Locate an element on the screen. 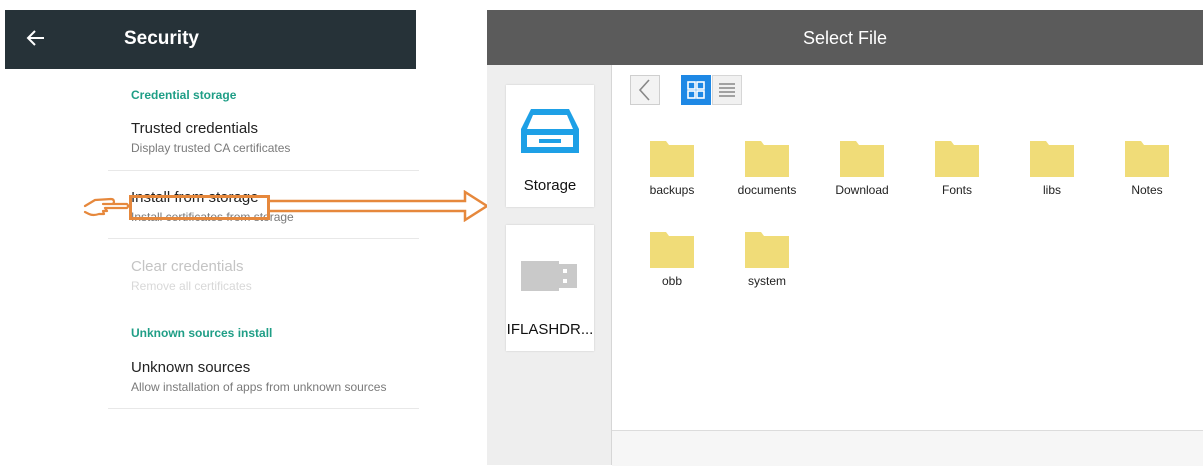 This screenshot has width=1203, height=466. grid-view-button is located at coordinates (696, 90).